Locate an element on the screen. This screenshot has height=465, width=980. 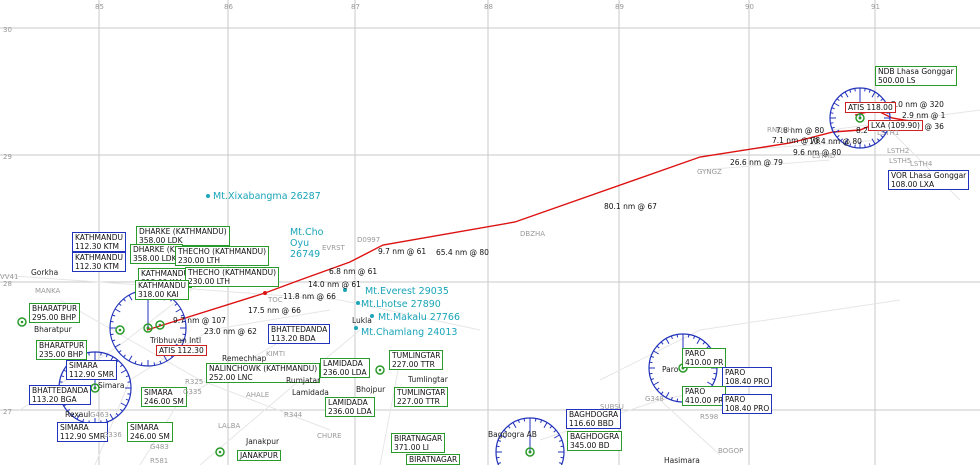
fix-label: R598 is located at coordinates (709, 417).